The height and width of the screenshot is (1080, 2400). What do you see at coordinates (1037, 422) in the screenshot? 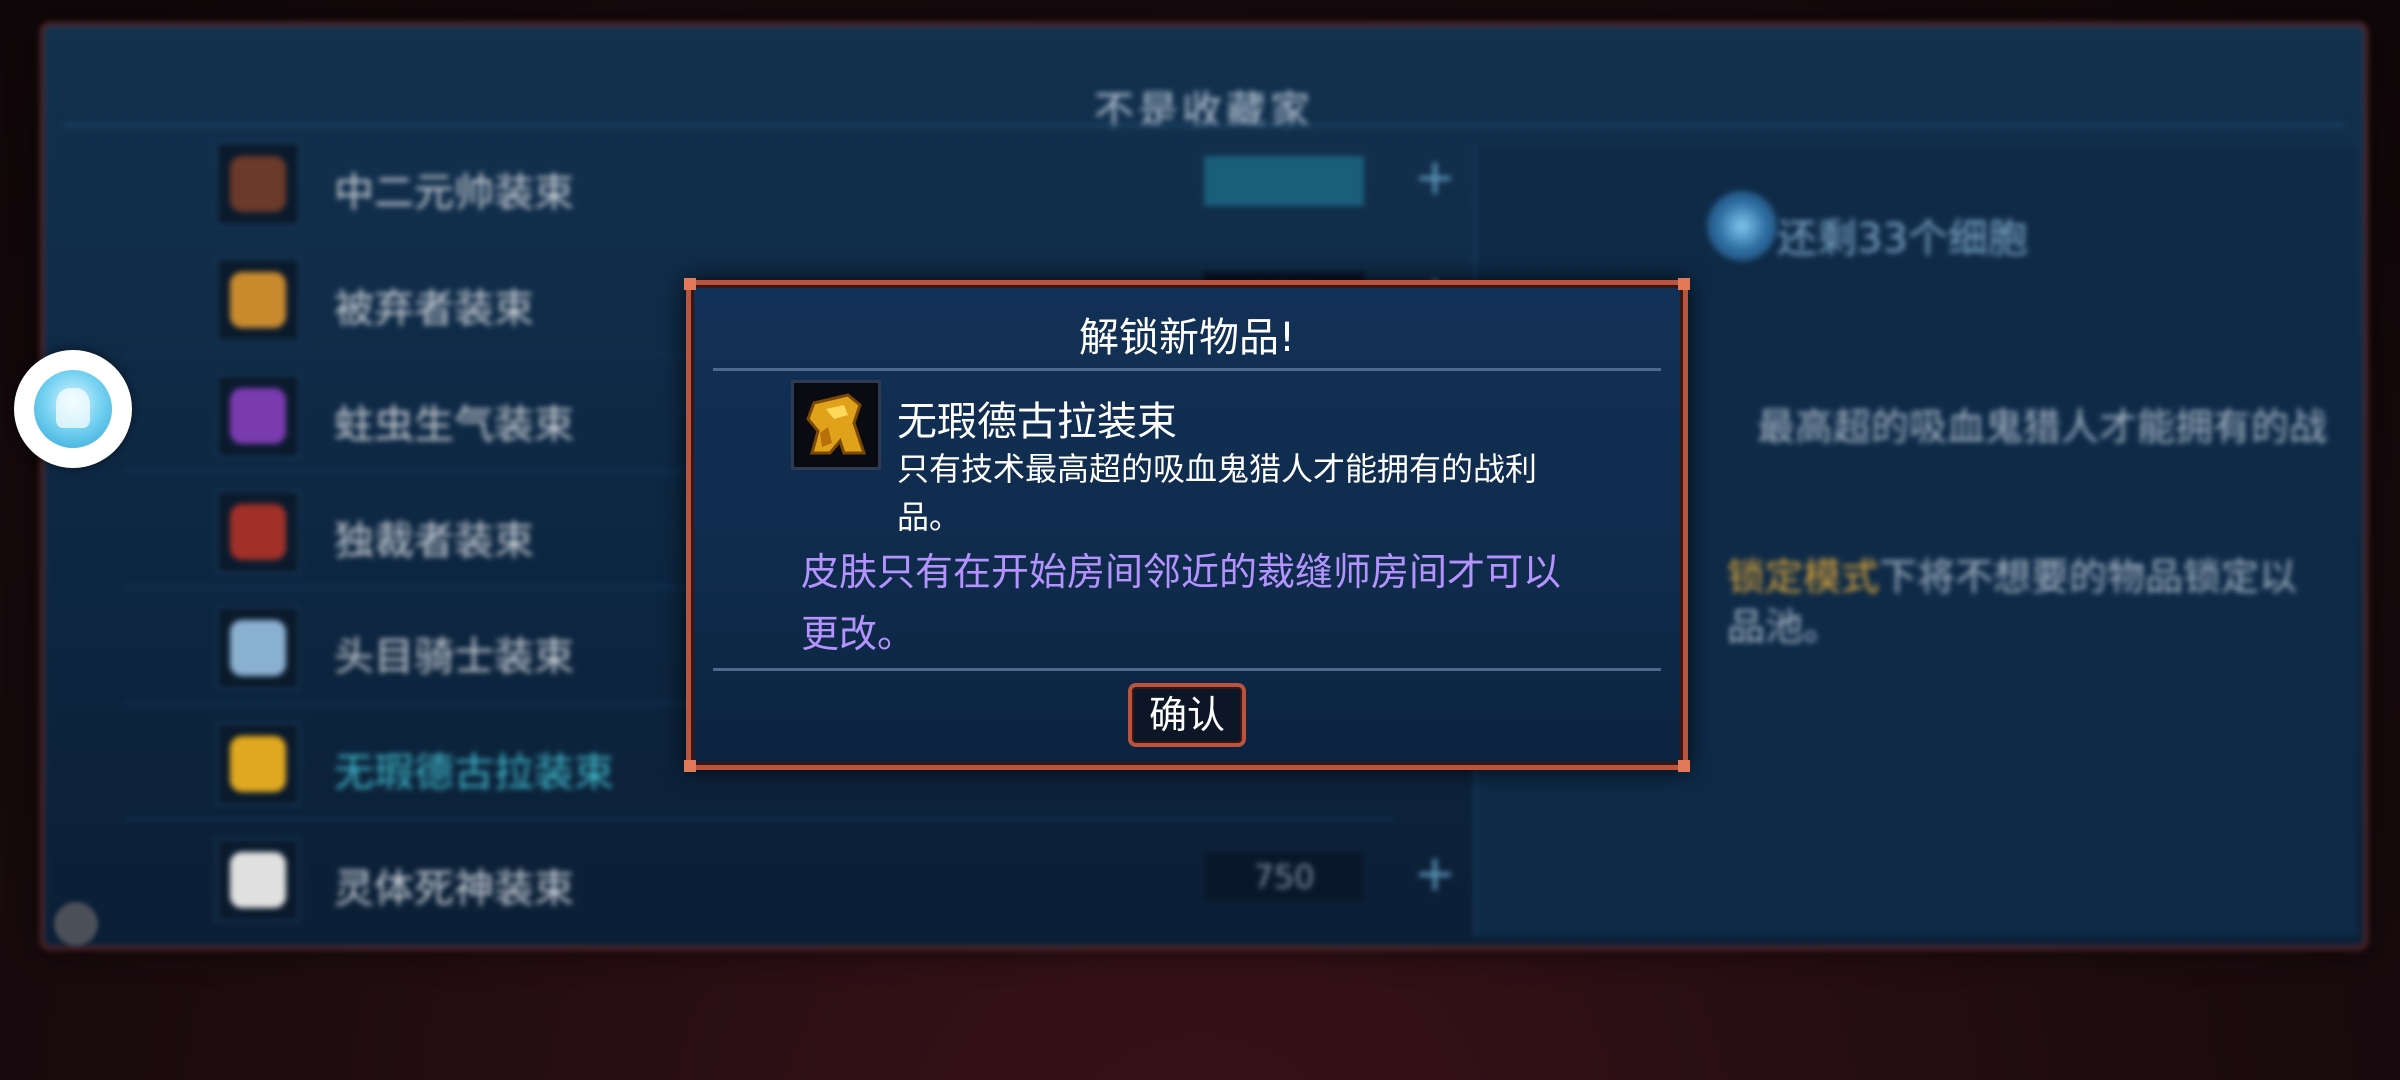
I see `item-name: 无瑕德古拉装束` at bounding box center [1037, 422].